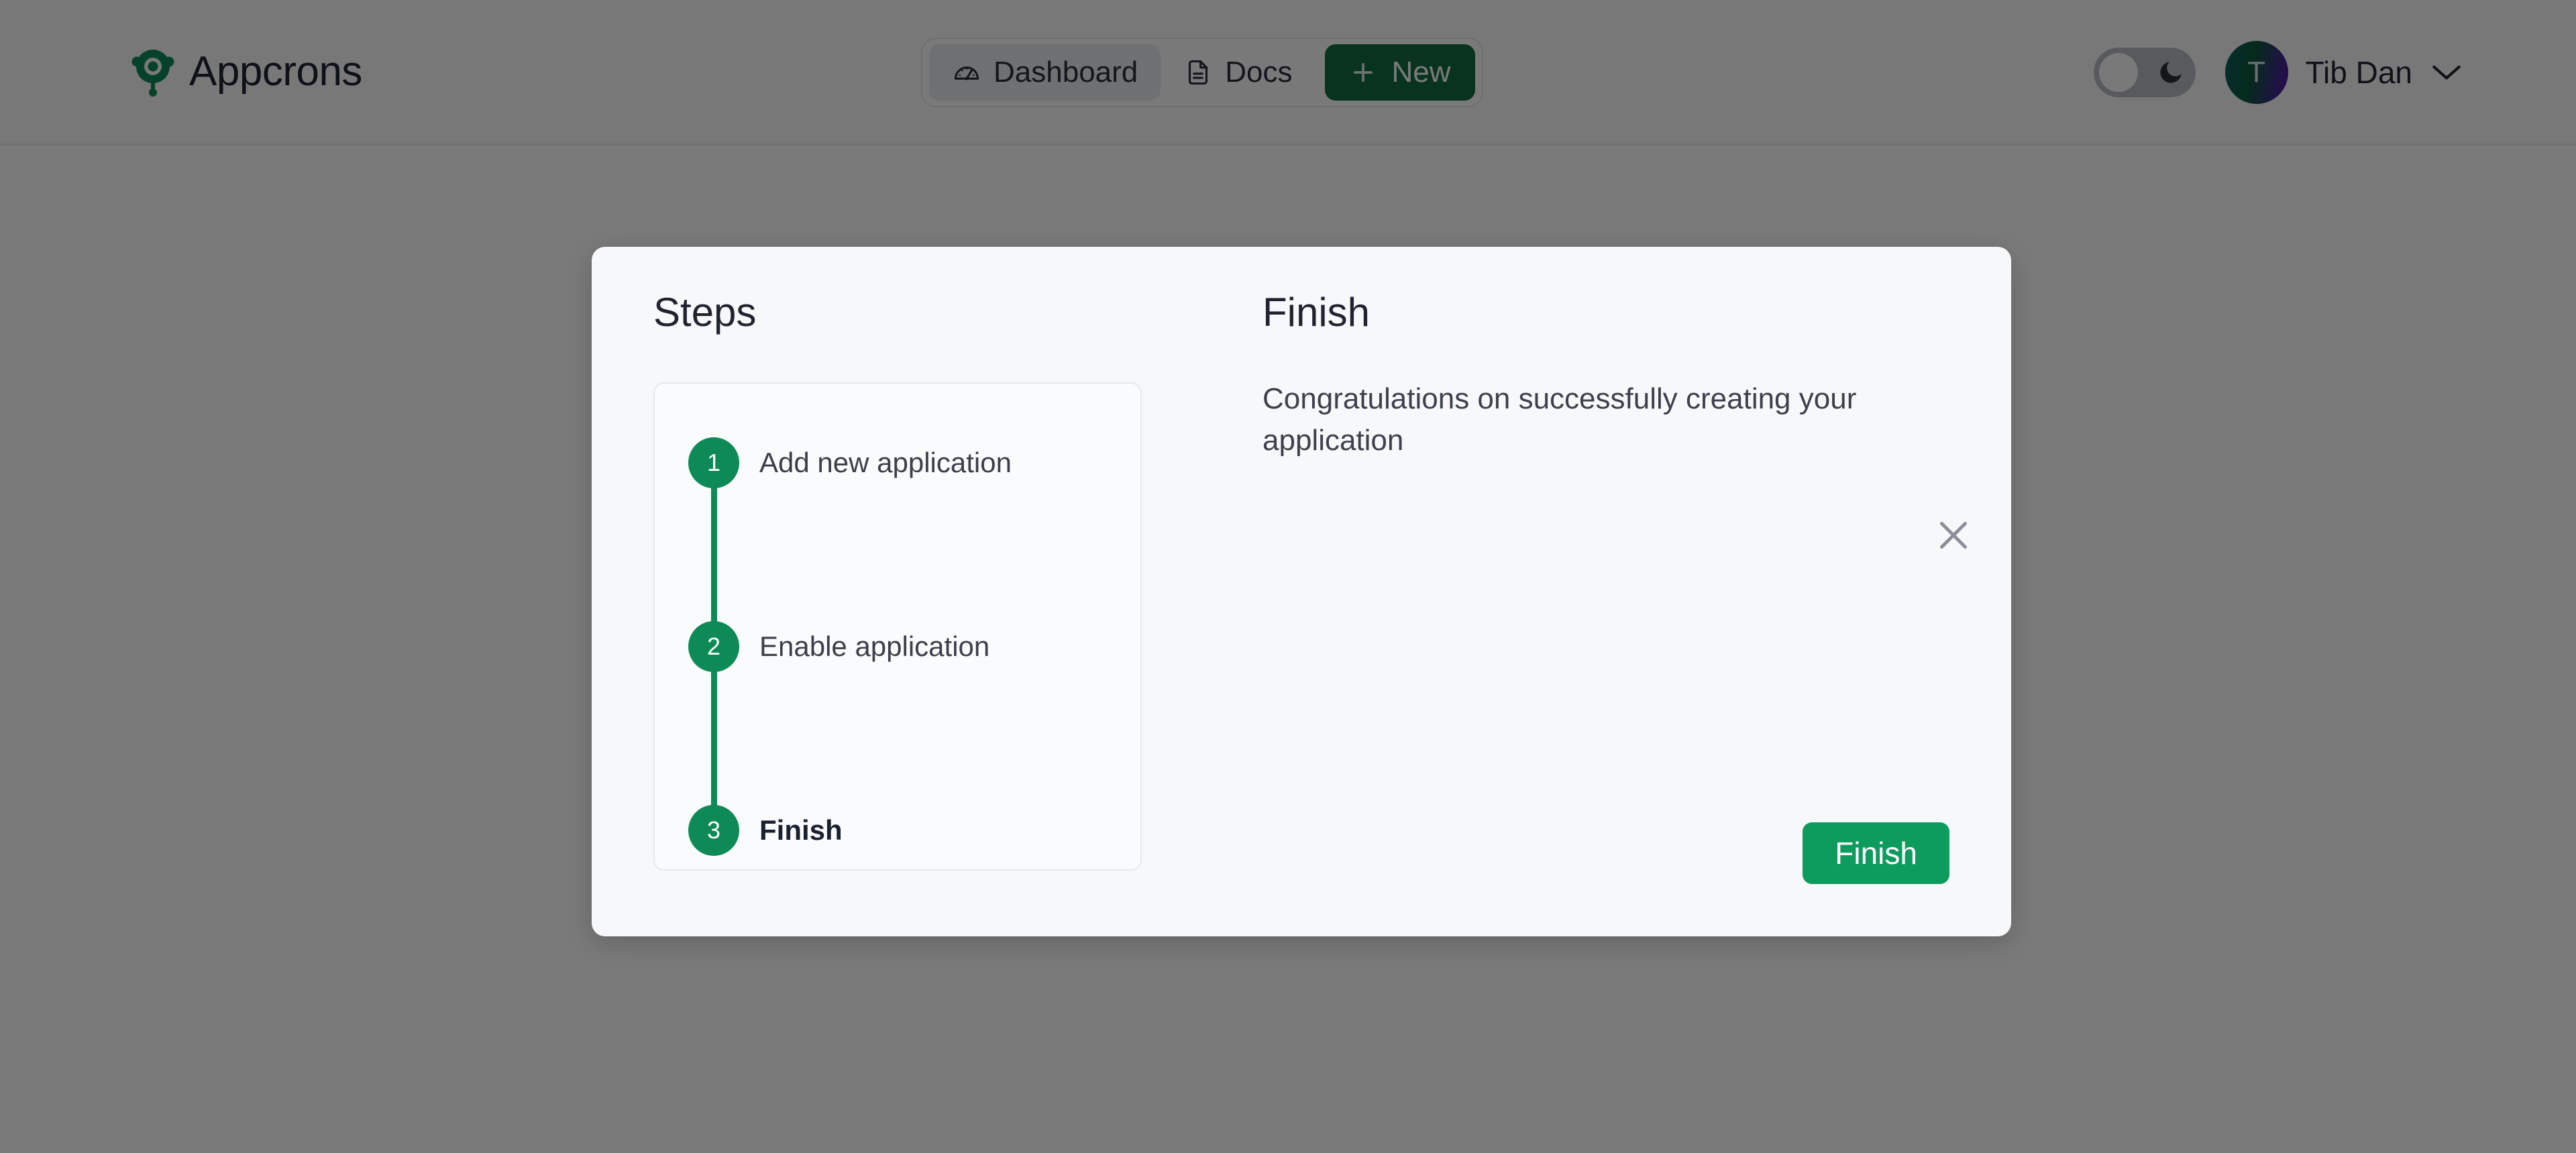 The width and height of the screenshot is (2576, 1153). I want to click on step-label: Enable application, so click(874, 646).